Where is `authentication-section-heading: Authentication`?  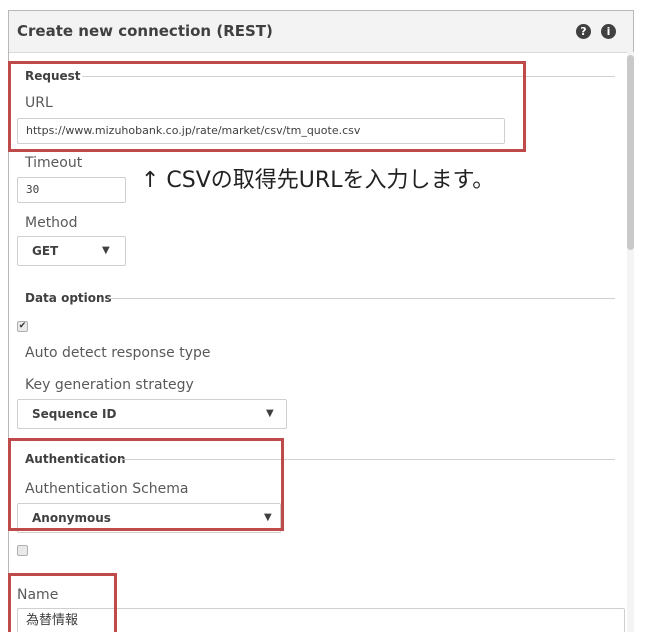 authentication-section-heading: Authentication is located at coordinates (75, 459).